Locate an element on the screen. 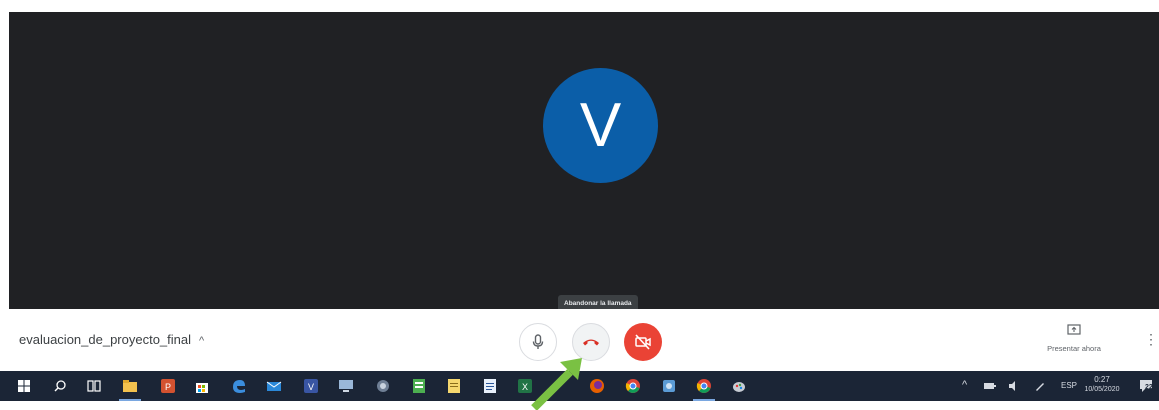 The height and width of the screenshot is (410, 1159). clock-time: 0:27 is located at coordinates (1102, 379).